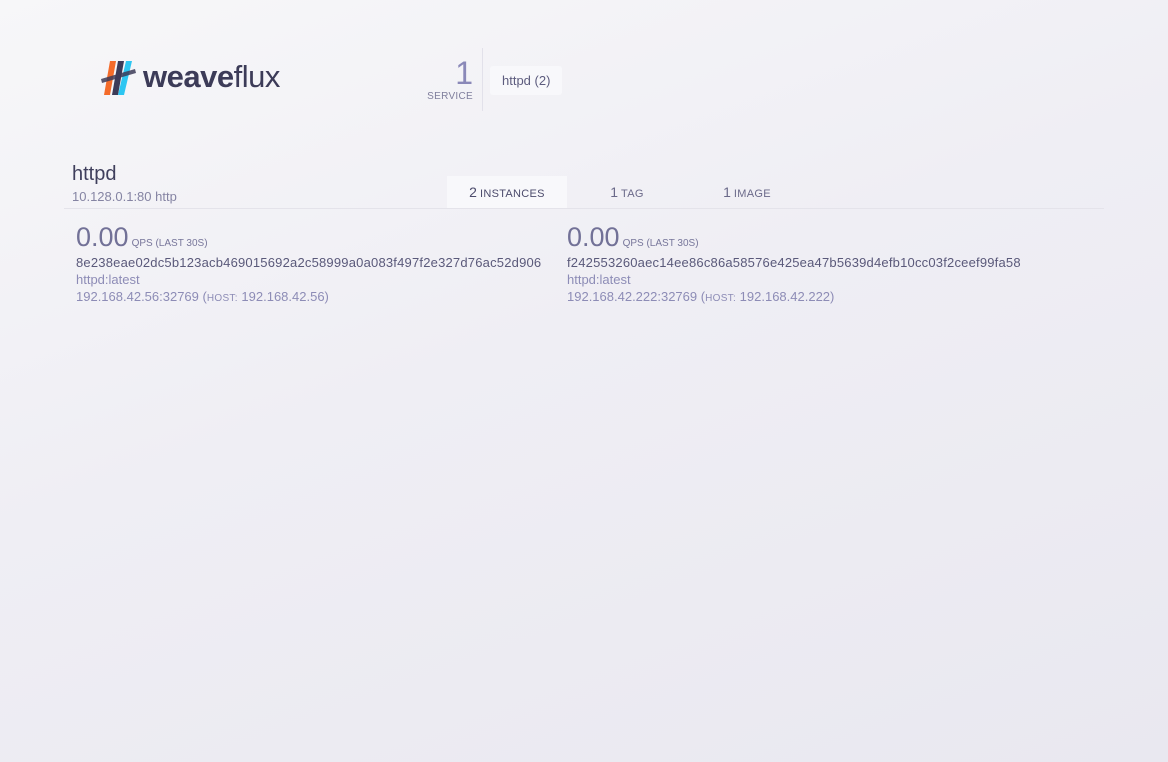 The height and width of the screenshot is (762, 1168). What do you see at coordinates (118, 78) in the screenshot?
I see `weaveflux-logo-icon` at bounding box center [118, 78].